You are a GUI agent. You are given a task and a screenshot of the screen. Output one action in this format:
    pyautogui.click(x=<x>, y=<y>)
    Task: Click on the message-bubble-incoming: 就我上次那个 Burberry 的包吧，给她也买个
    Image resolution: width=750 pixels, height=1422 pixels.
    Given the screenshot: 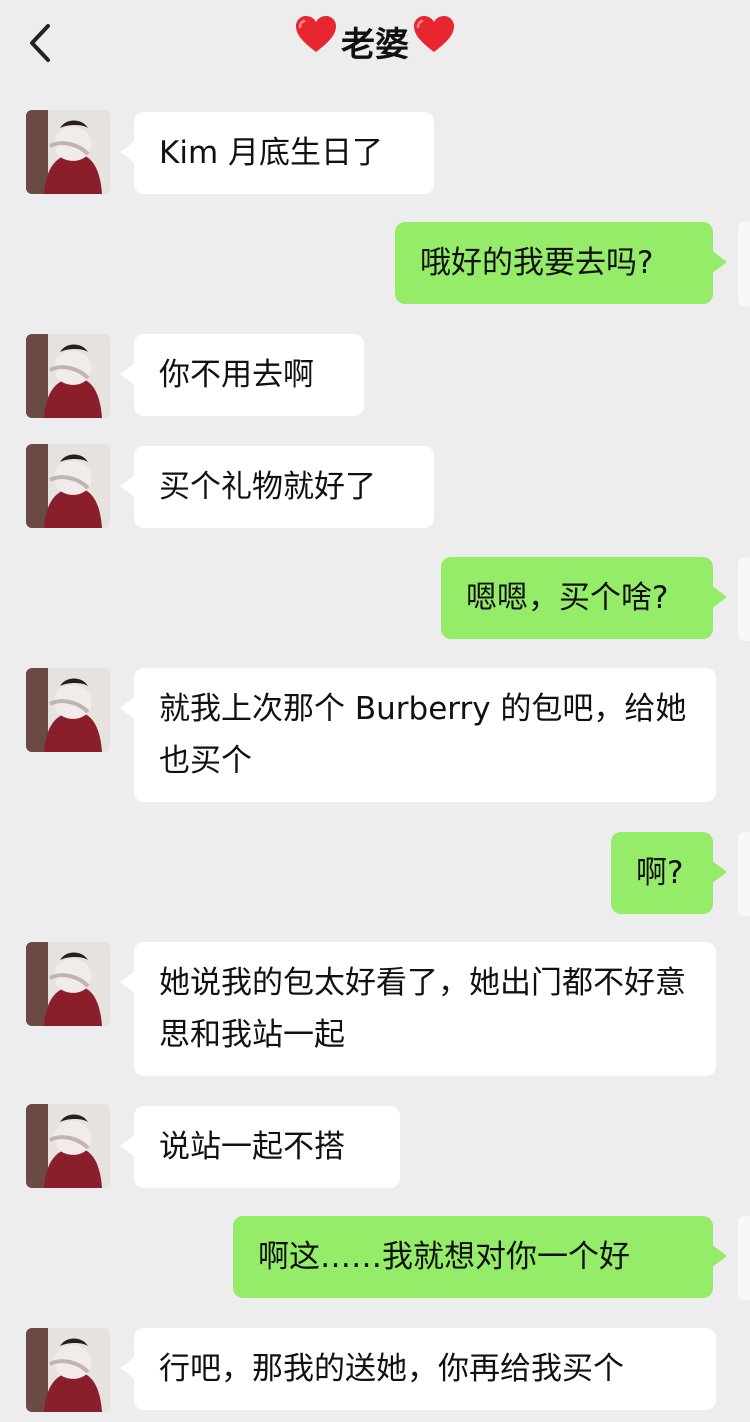 What is the action you would take?
    pyautogui.click(x=418, y=735)
    